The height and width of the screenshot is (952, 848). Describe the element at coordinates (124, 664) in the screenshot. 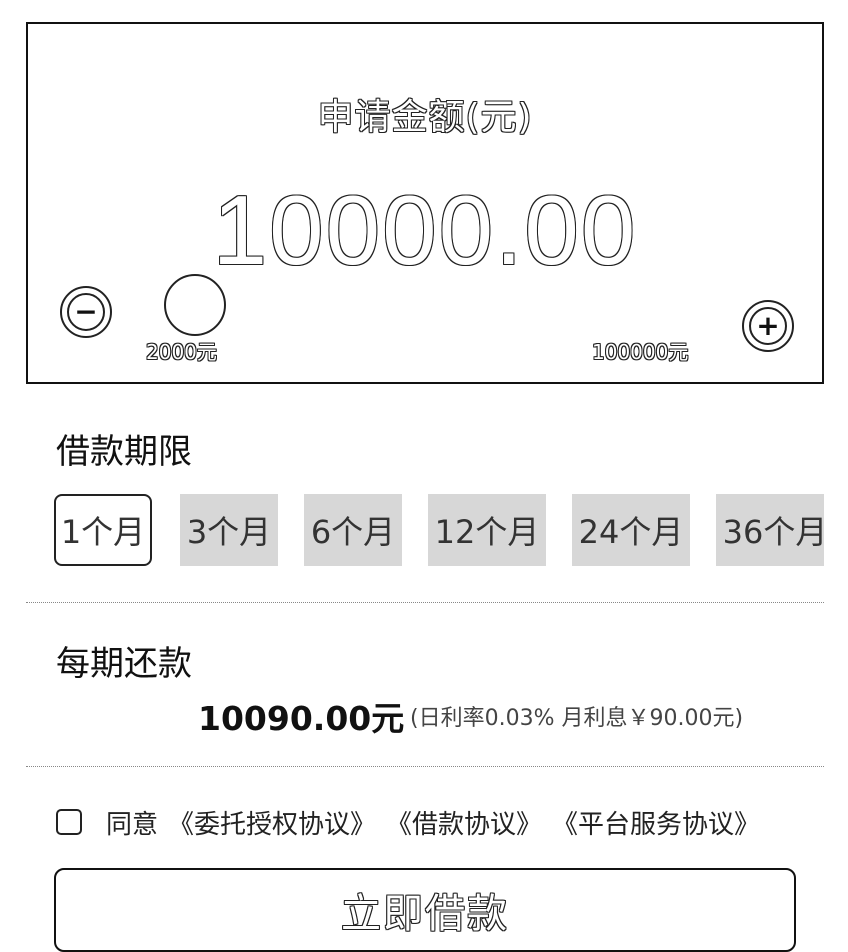

I see `repayment-section-title: 每期还款` at that location.